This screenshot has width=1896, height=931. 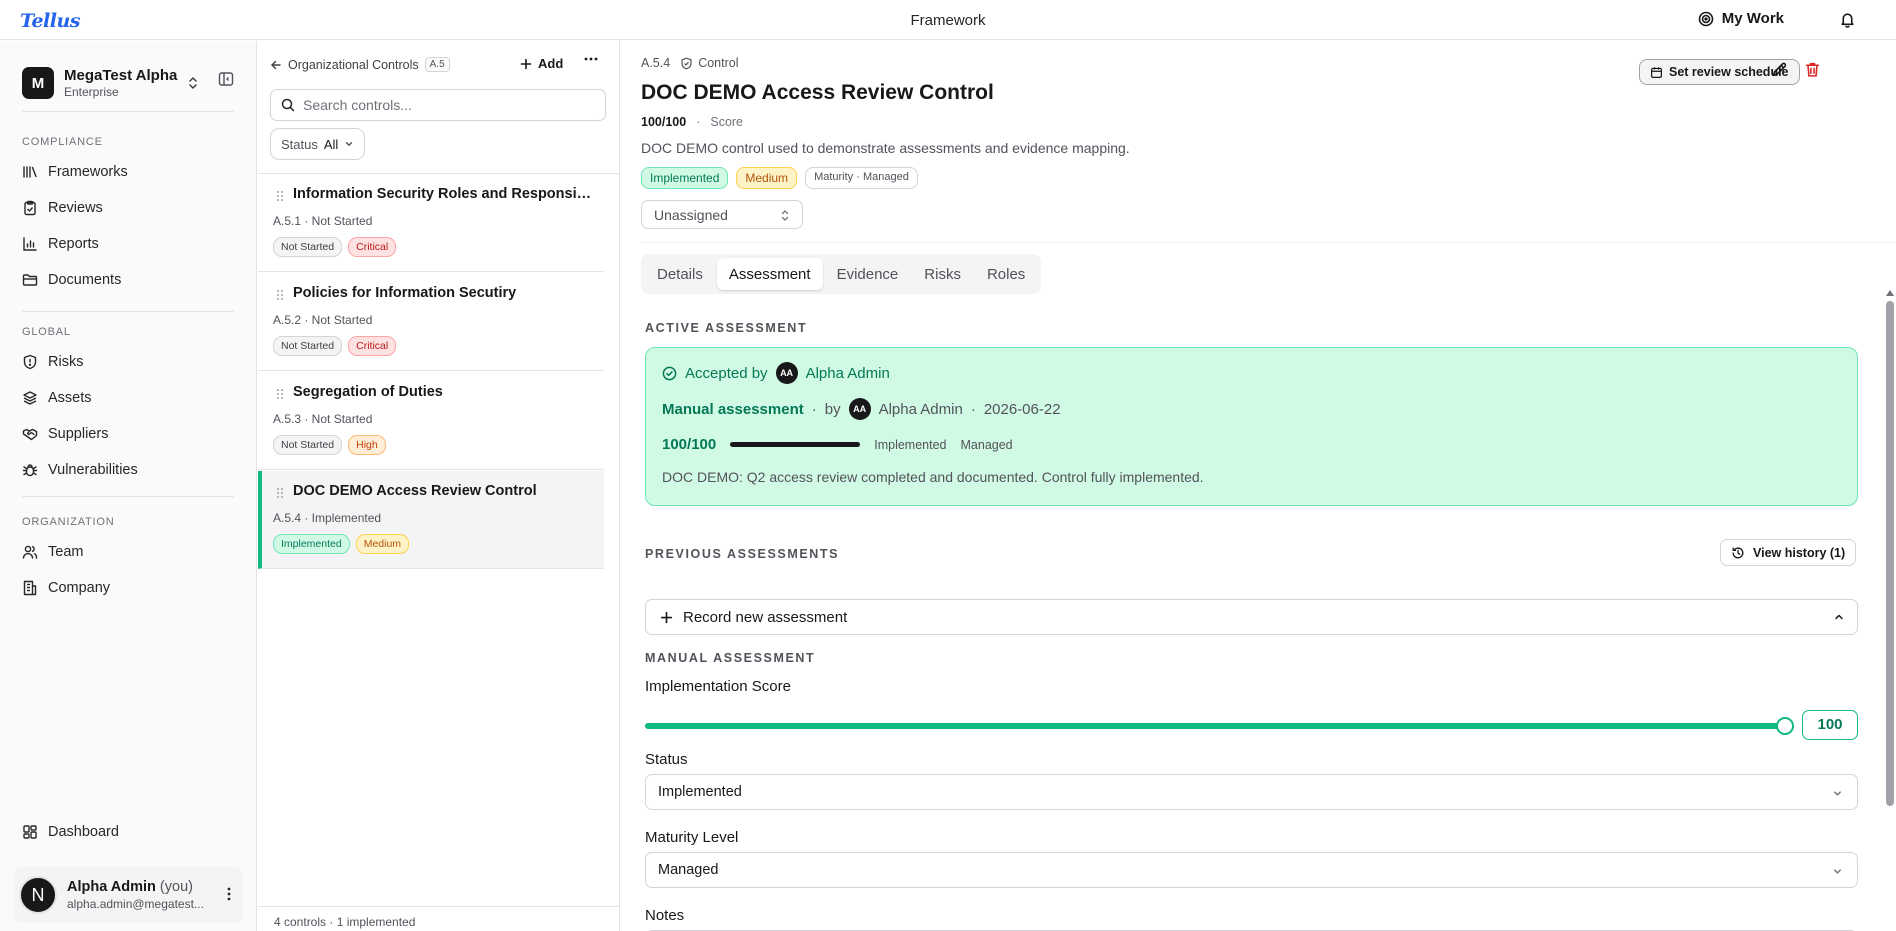 I want to click on notifications-bell-icon, so click(x=1847, y=19).